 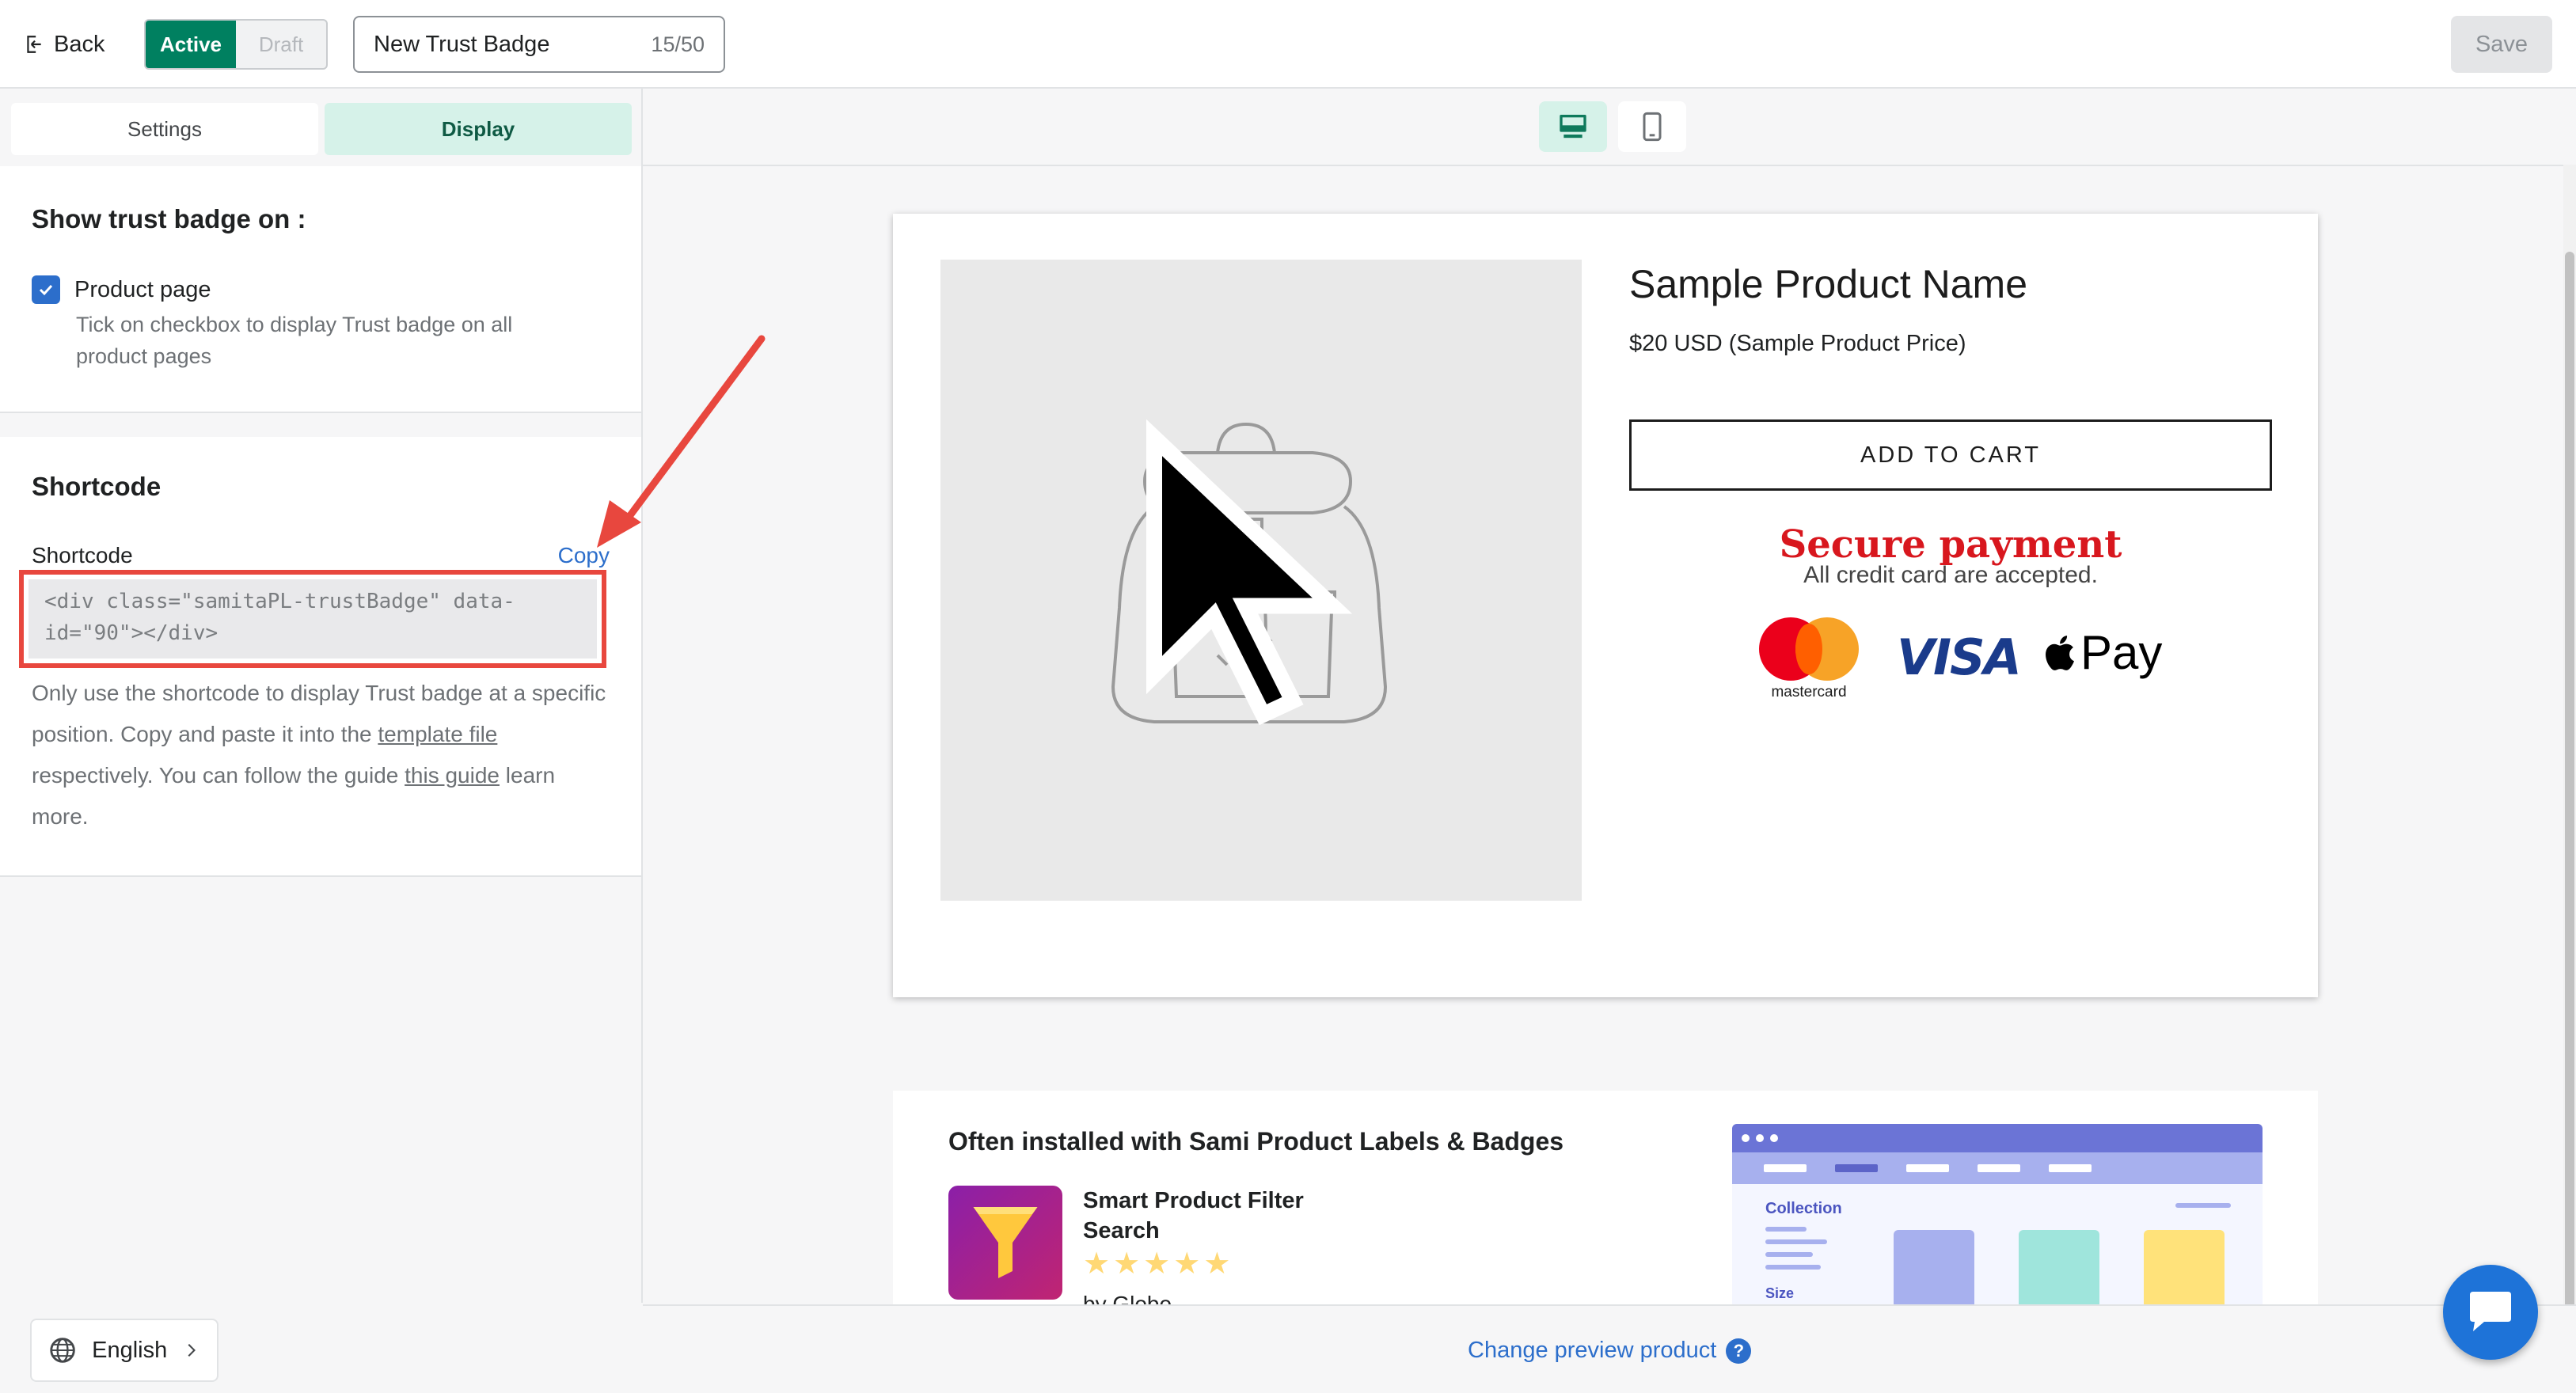 What do you see at coordinates (478, 129) in the screenshot?
I see `tab-display: Display` at bounding box center [478, 129].